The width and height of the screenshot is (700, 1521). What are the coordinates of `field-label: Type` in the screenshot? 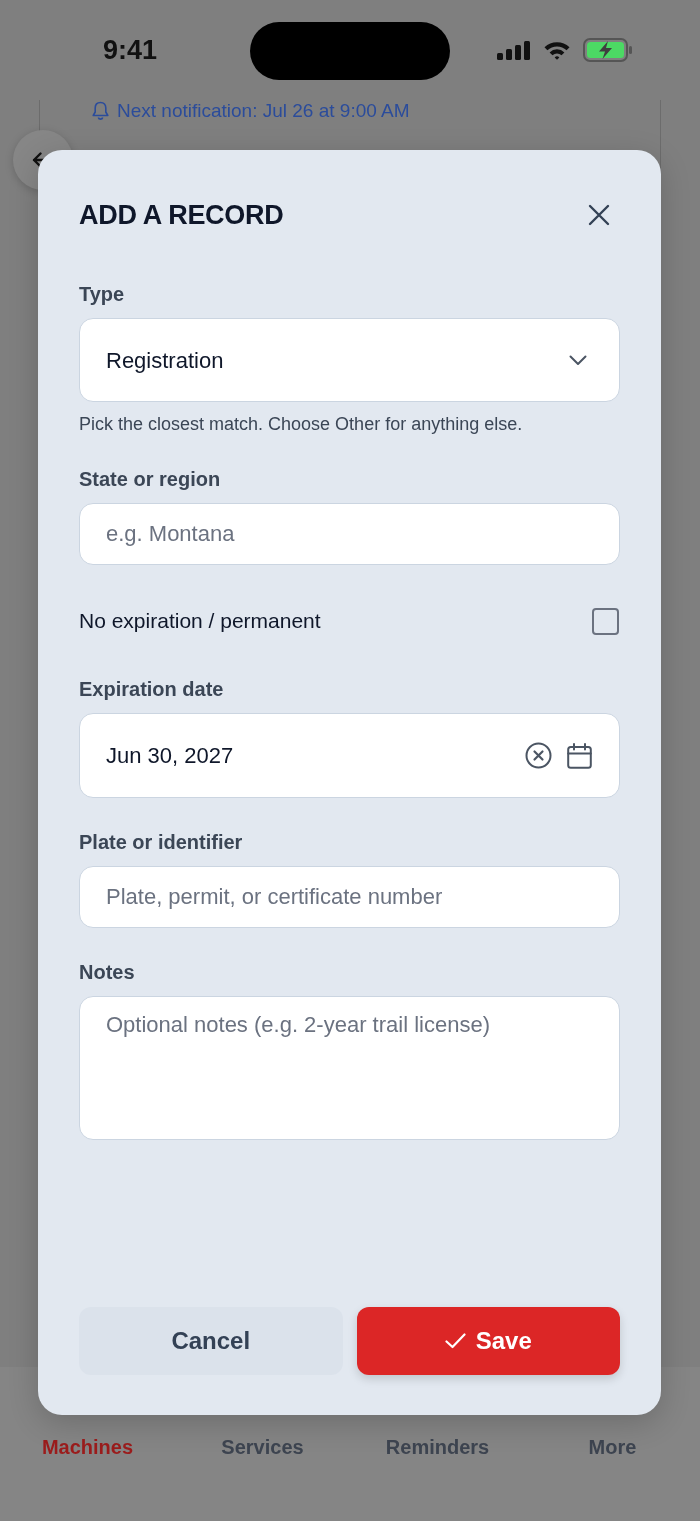 It's located at (102, 294).